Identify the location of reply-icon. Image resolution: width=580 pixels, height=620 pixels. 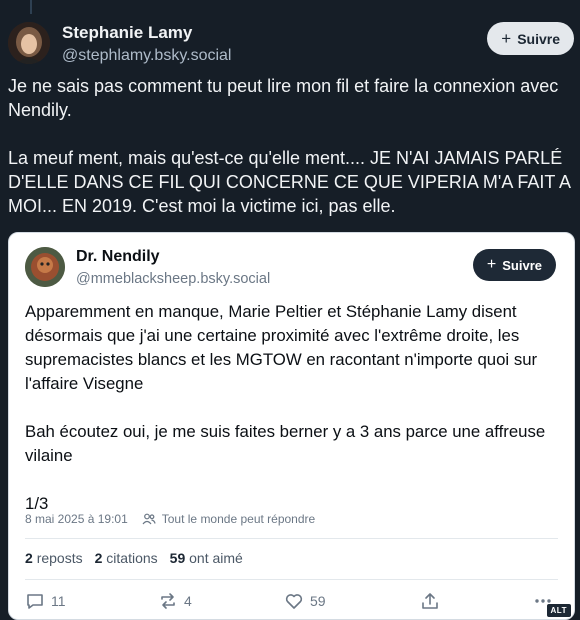
(35, 601).